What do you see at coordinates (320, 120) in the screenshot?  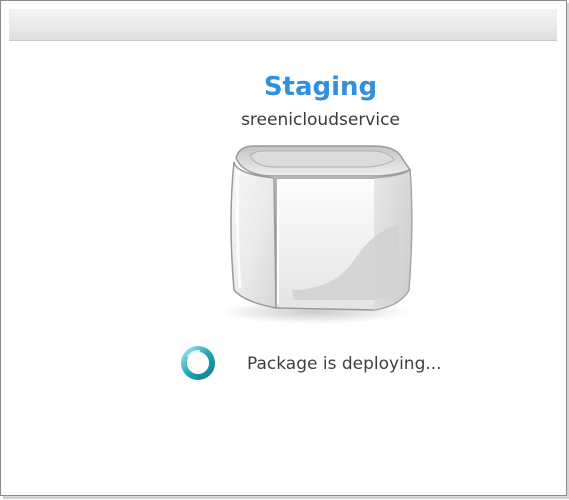 I see `service-name: sreenicloudservice` at bounding box center [320, 120].